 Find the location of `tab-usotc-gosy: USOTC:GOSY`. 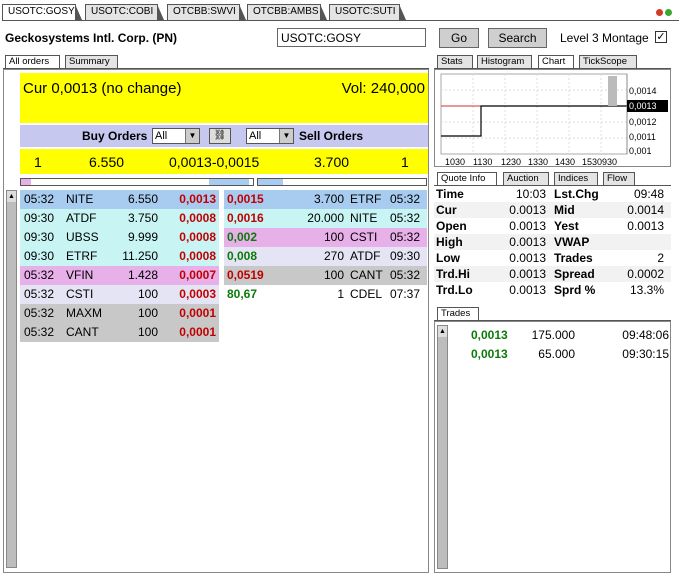

tab-usotc-gosy: USOTC:GOSY is located at coordinates (42, 12).